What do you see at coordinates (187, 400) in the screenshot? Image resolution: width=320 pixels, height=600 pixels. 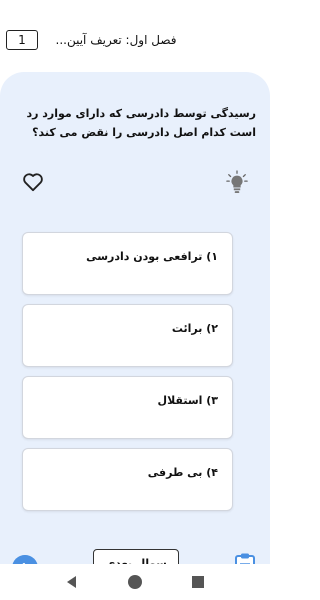 I see `answer-option-label: ۳) استقلال` at bounding box center [187, 400].